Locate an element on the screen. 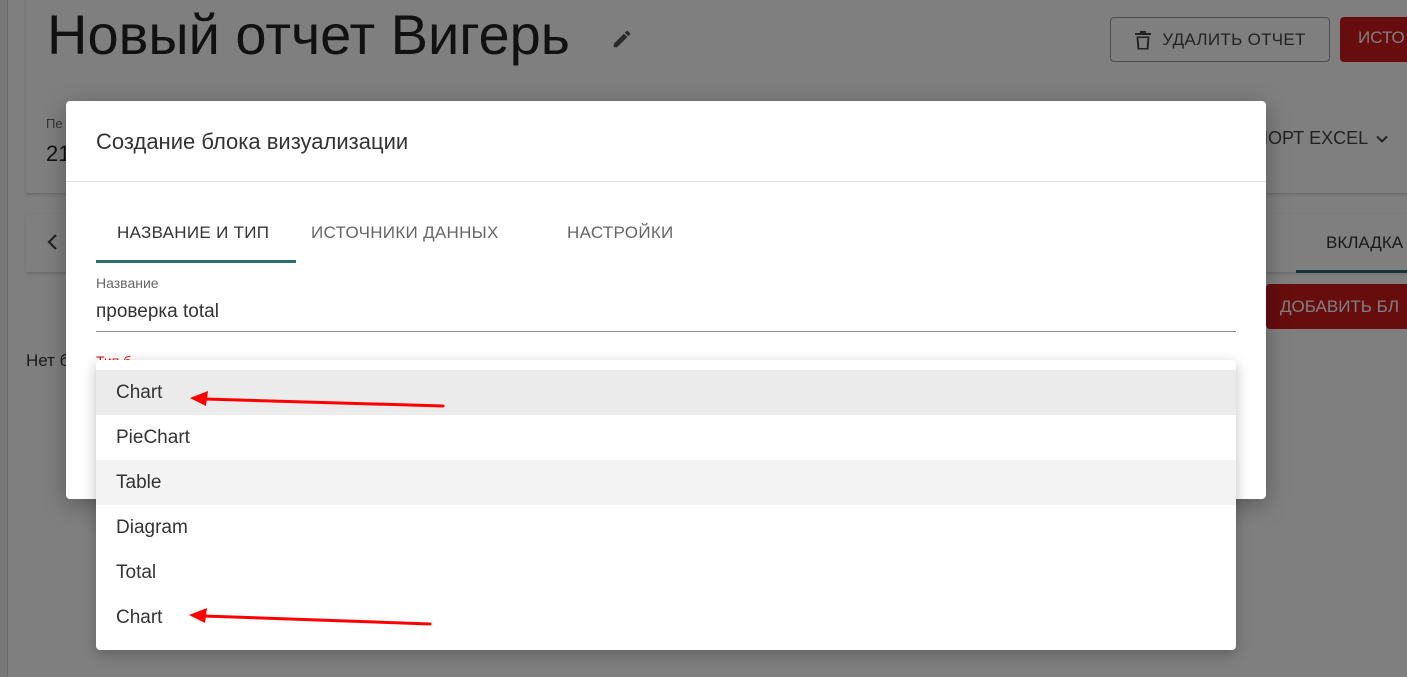 This screenshot has height=677, width=1407. dropdown-option-diagram: Diagram is located at coordinates (666, 527).